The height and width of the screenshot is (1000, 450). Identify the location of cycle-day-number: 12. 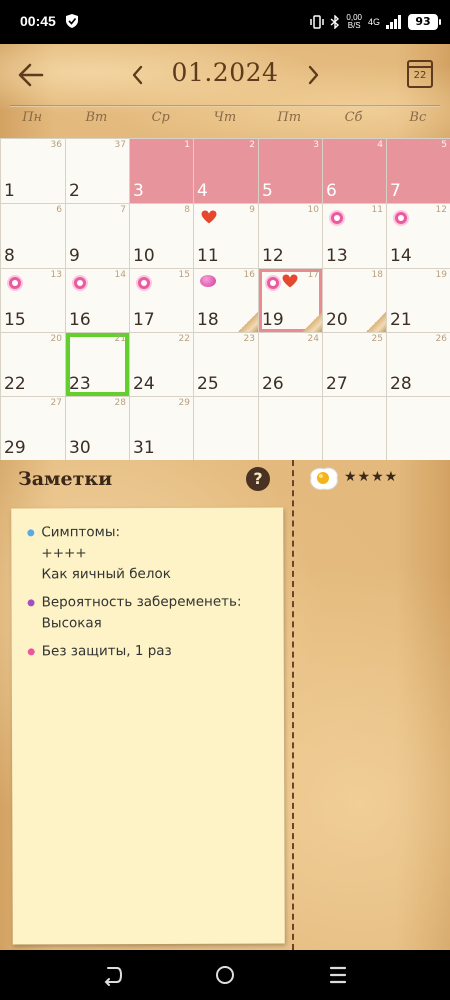
(441, 210).